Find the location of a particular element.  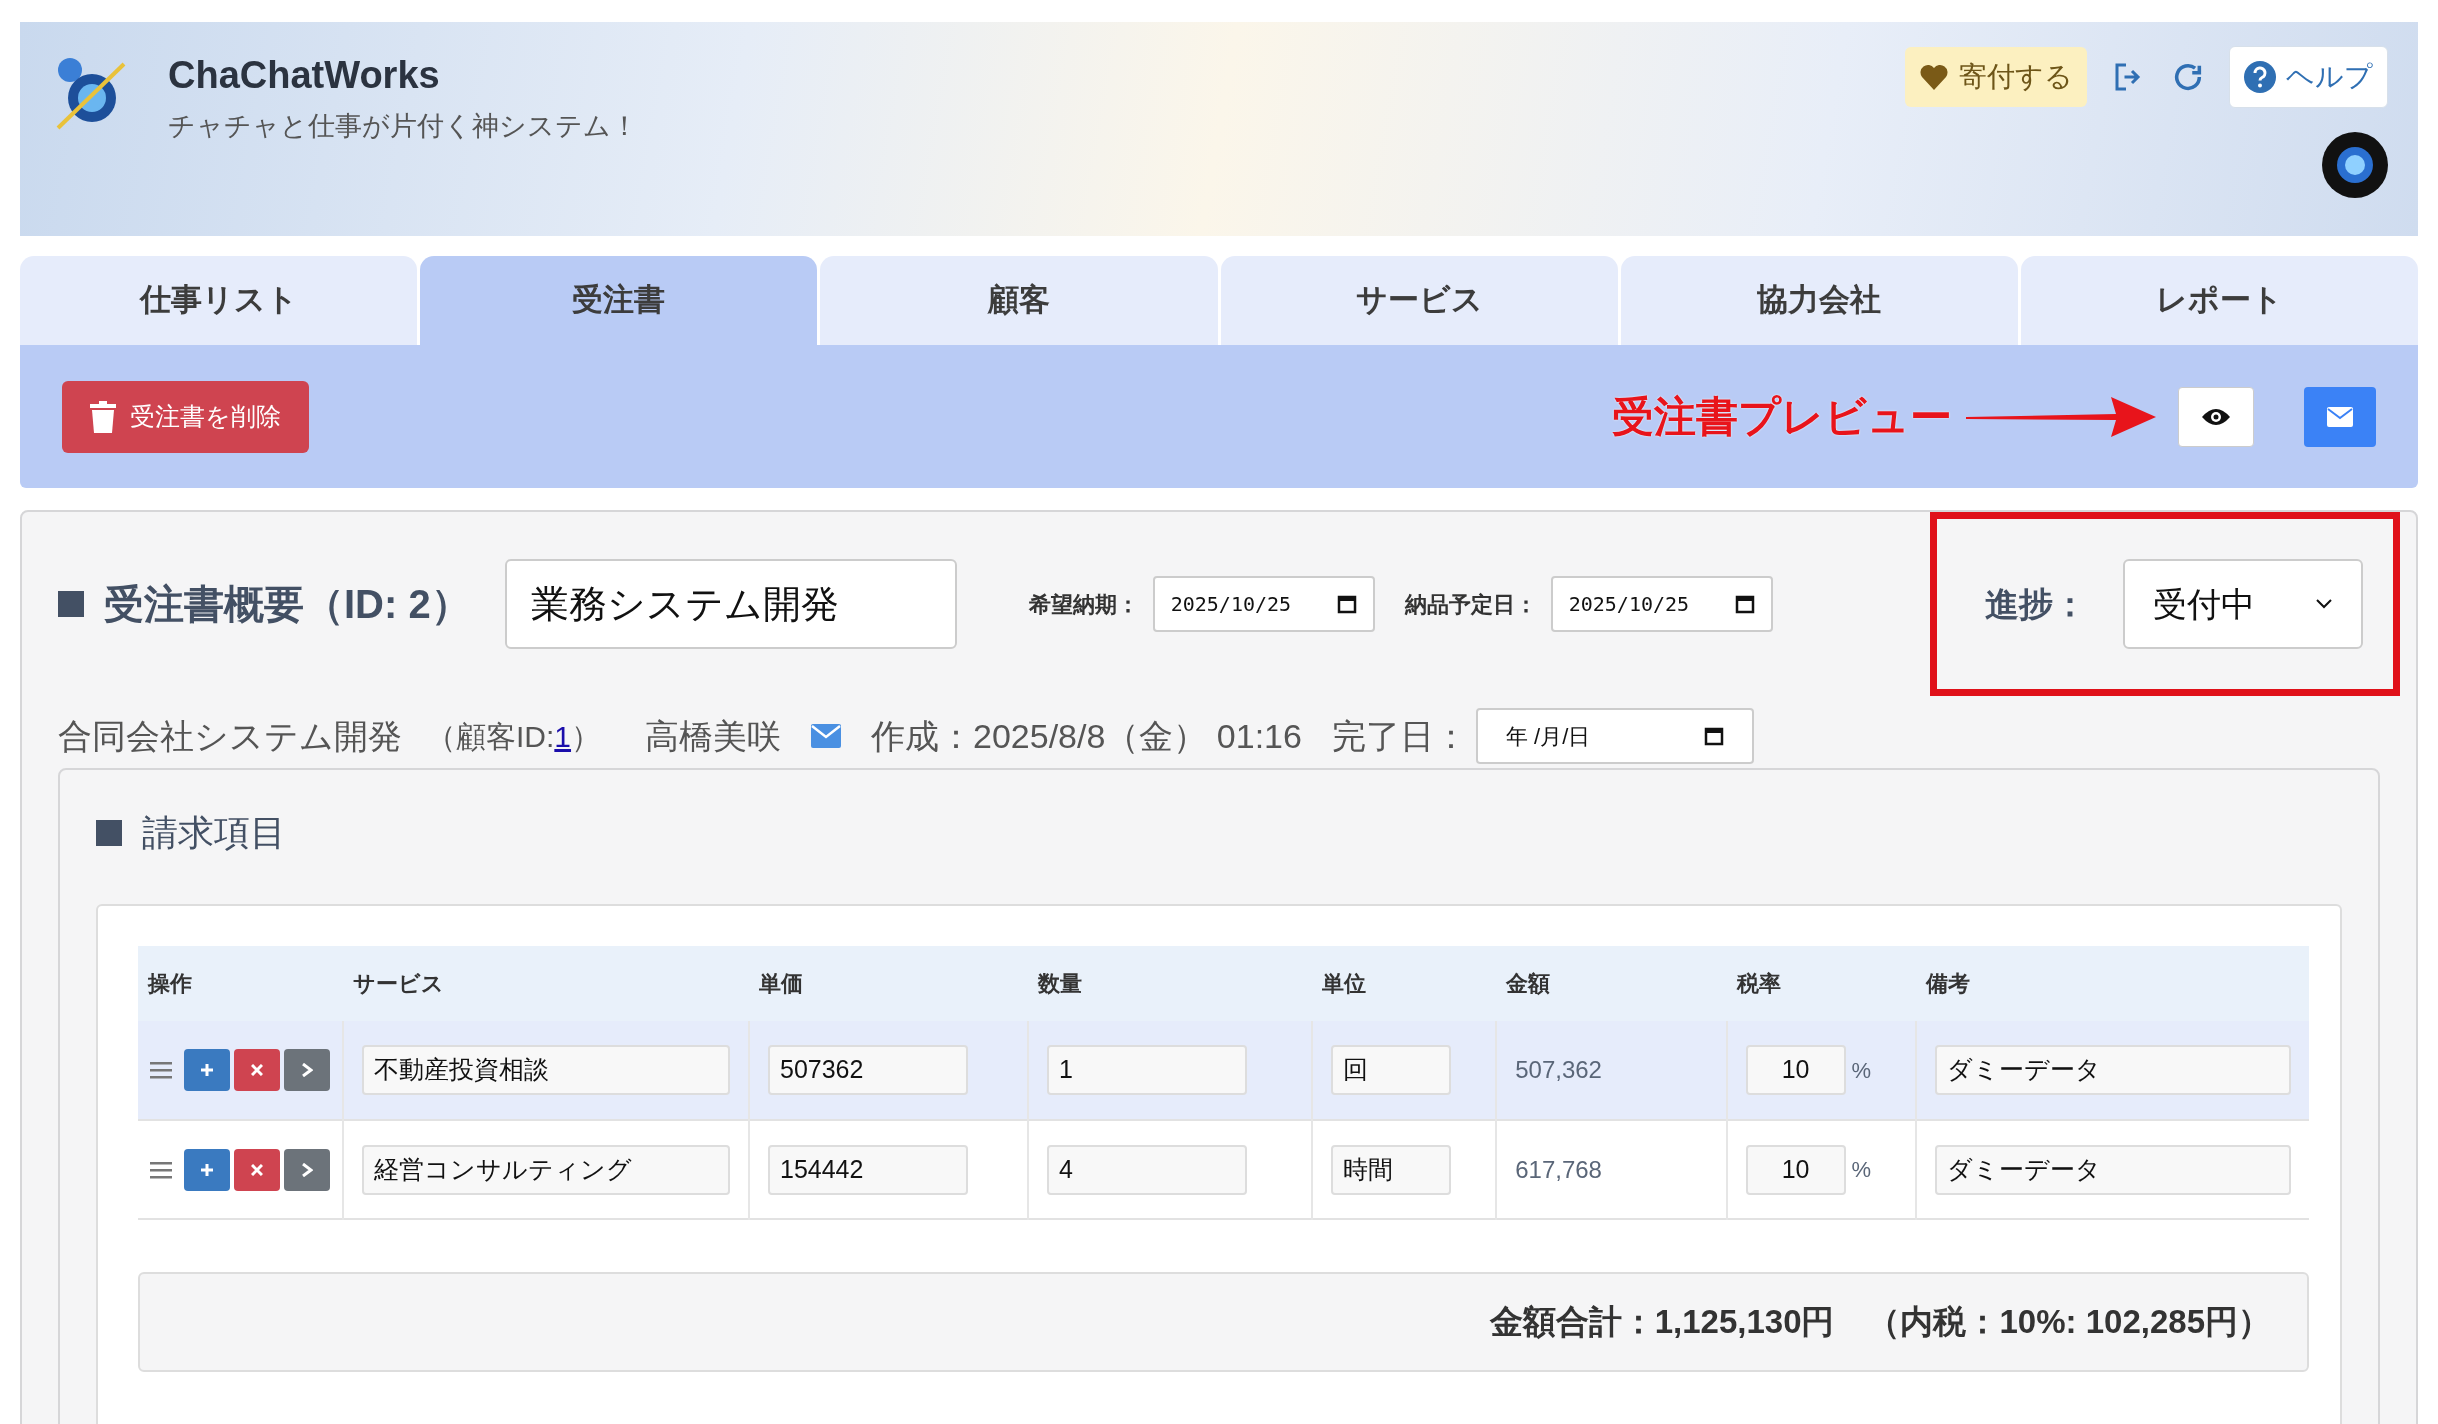

annotation-label: 受注書プレビュー is located at coordinates (1782, 417).